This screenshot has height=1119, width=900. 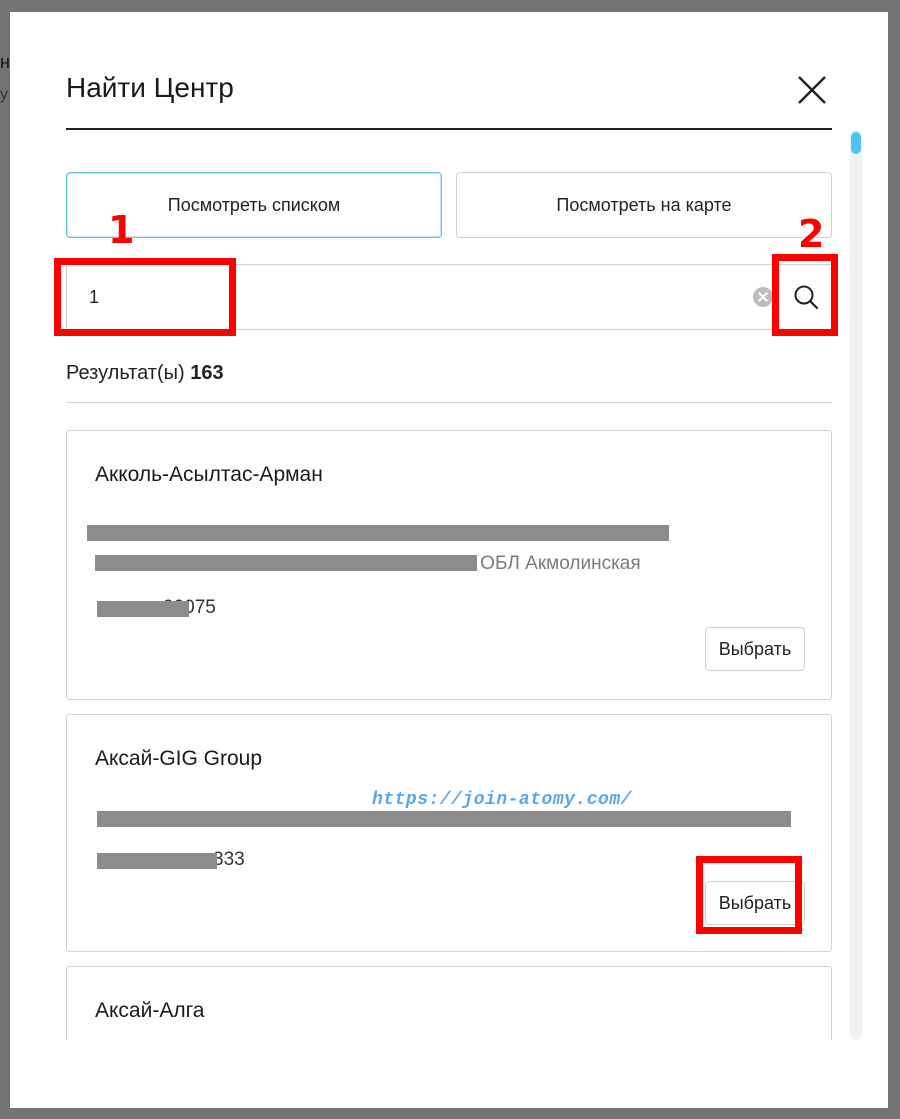 I want to click on results-summary: Результат(ы) 163, so click(x=145, y=373).